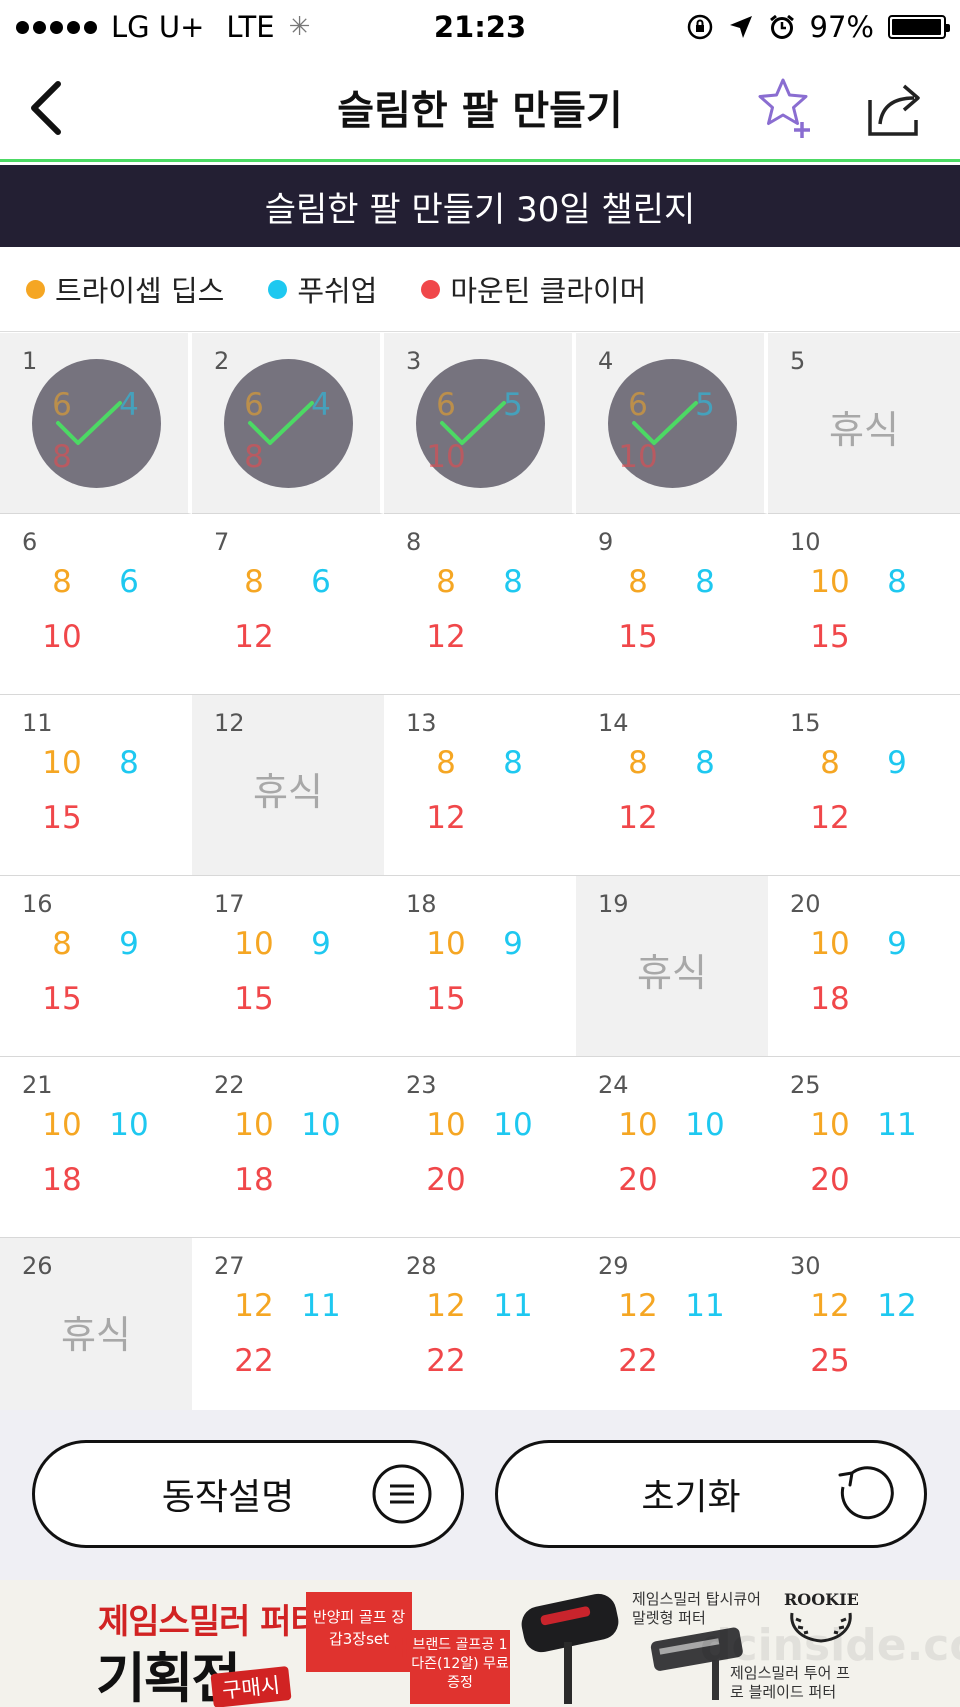 This screenshot has height=1707, width=960. What do you see at coordinates (818, 27) in the screenshot?
I see `status-right: 97%` at bounding box center [818, 27].